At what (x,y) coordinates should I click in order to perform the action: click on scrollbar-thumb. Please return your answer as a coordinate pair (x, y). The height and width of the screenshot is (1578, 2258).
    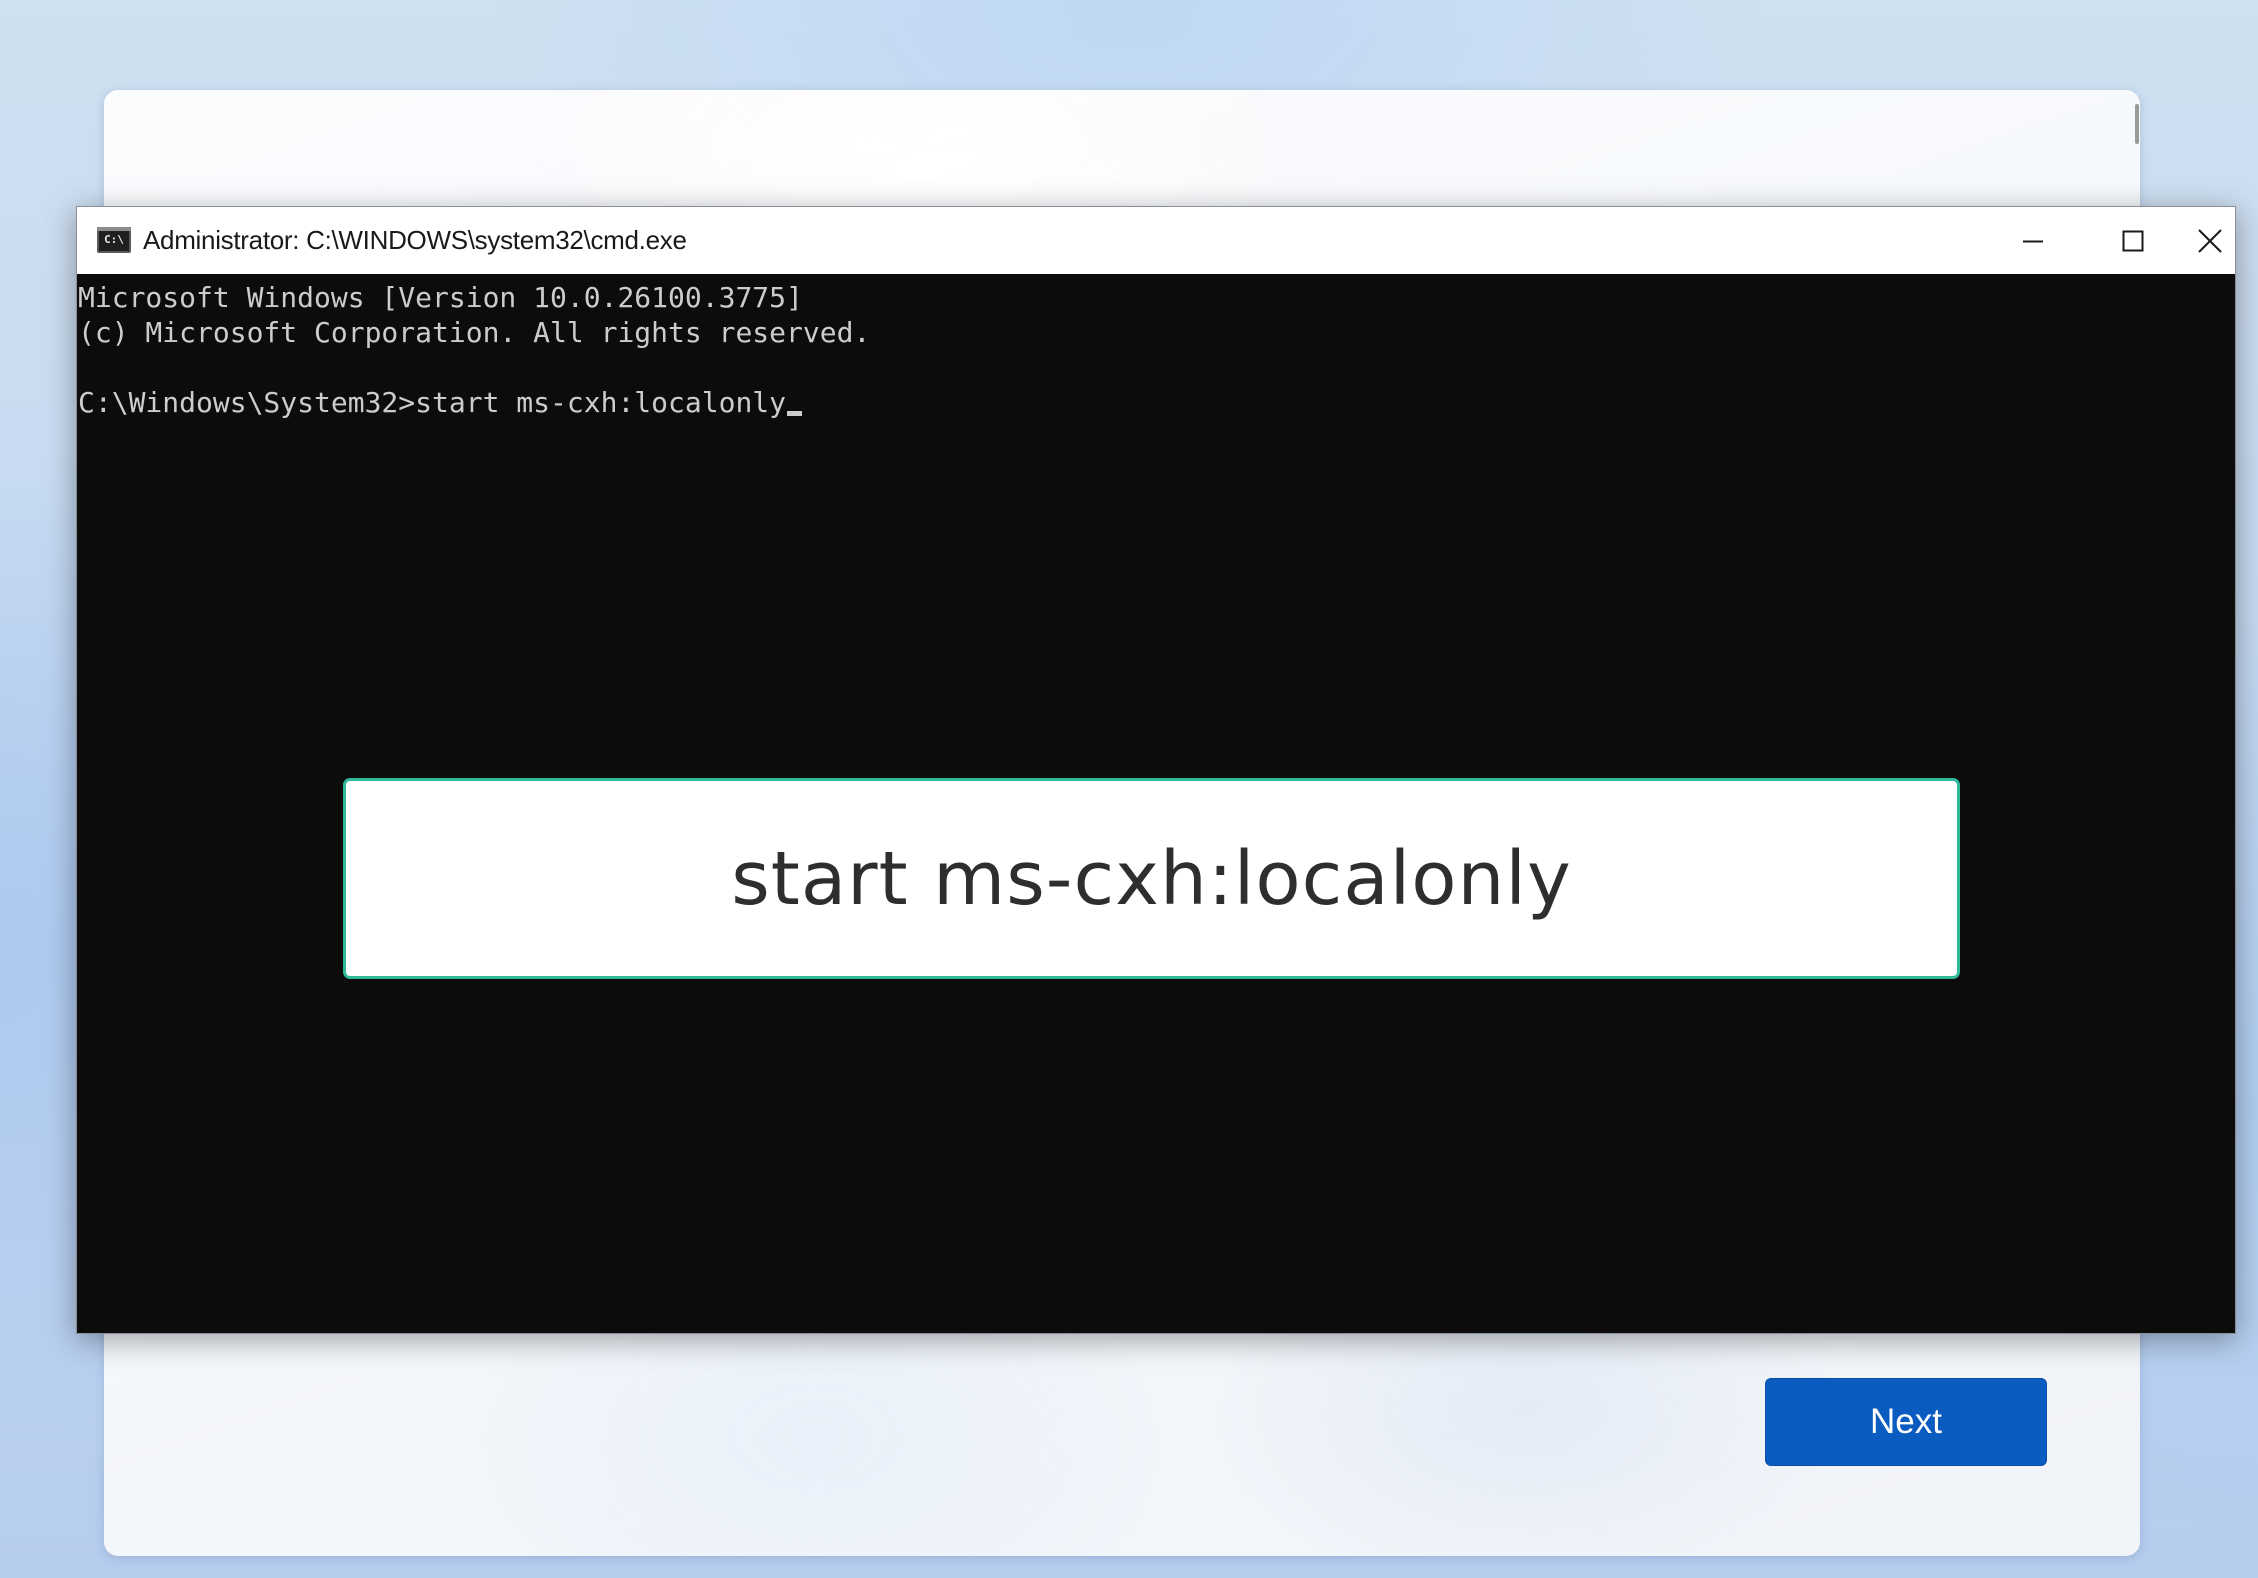
    Looking at the image, I should click on (2137, 124).